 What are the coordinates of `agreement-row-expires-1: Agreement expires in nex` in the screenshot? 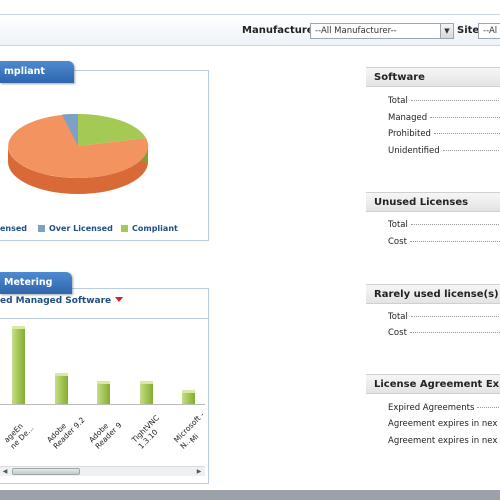 It's located at (444, 424).